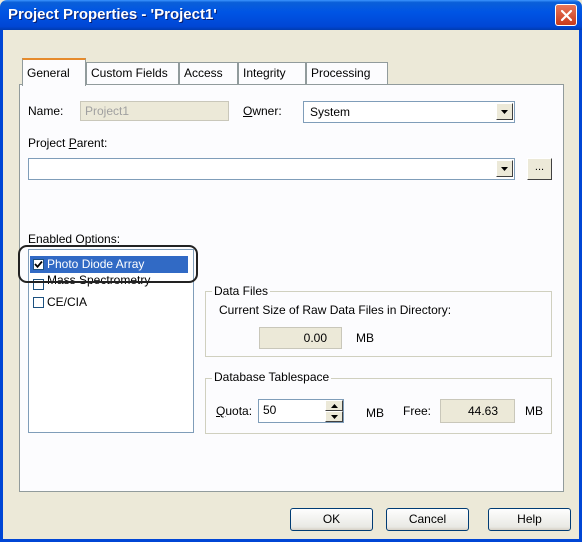 The width and height of the screenshot is (582, 542). What do you see at coordinates (132, 73) in the screenshot?
I see `tab-custom-fields: Custom Fields` at bounding box center [132, 73].